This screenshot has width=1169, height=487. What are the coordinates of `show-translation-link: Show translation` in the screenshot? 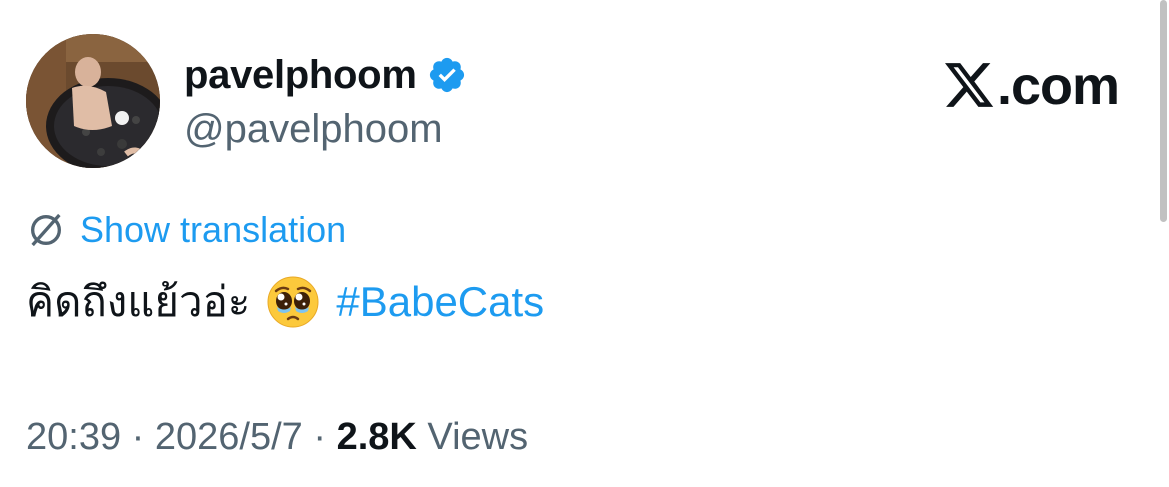 It's located at (213, 230).